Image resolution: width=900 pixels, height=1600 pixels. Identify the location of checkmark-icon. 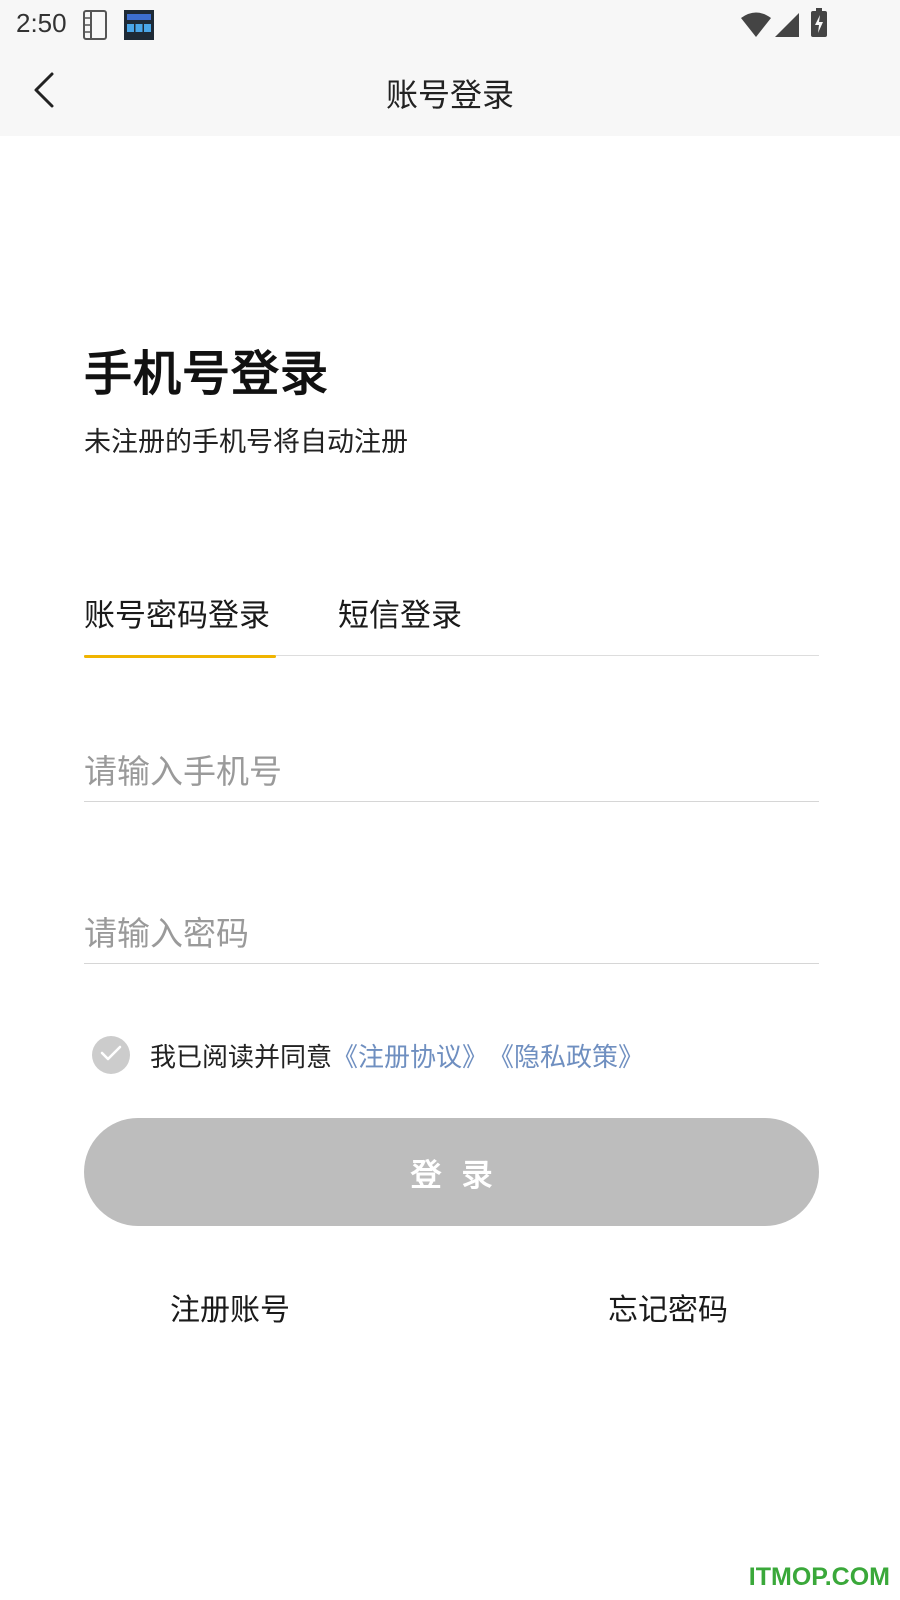
(111, 1055).